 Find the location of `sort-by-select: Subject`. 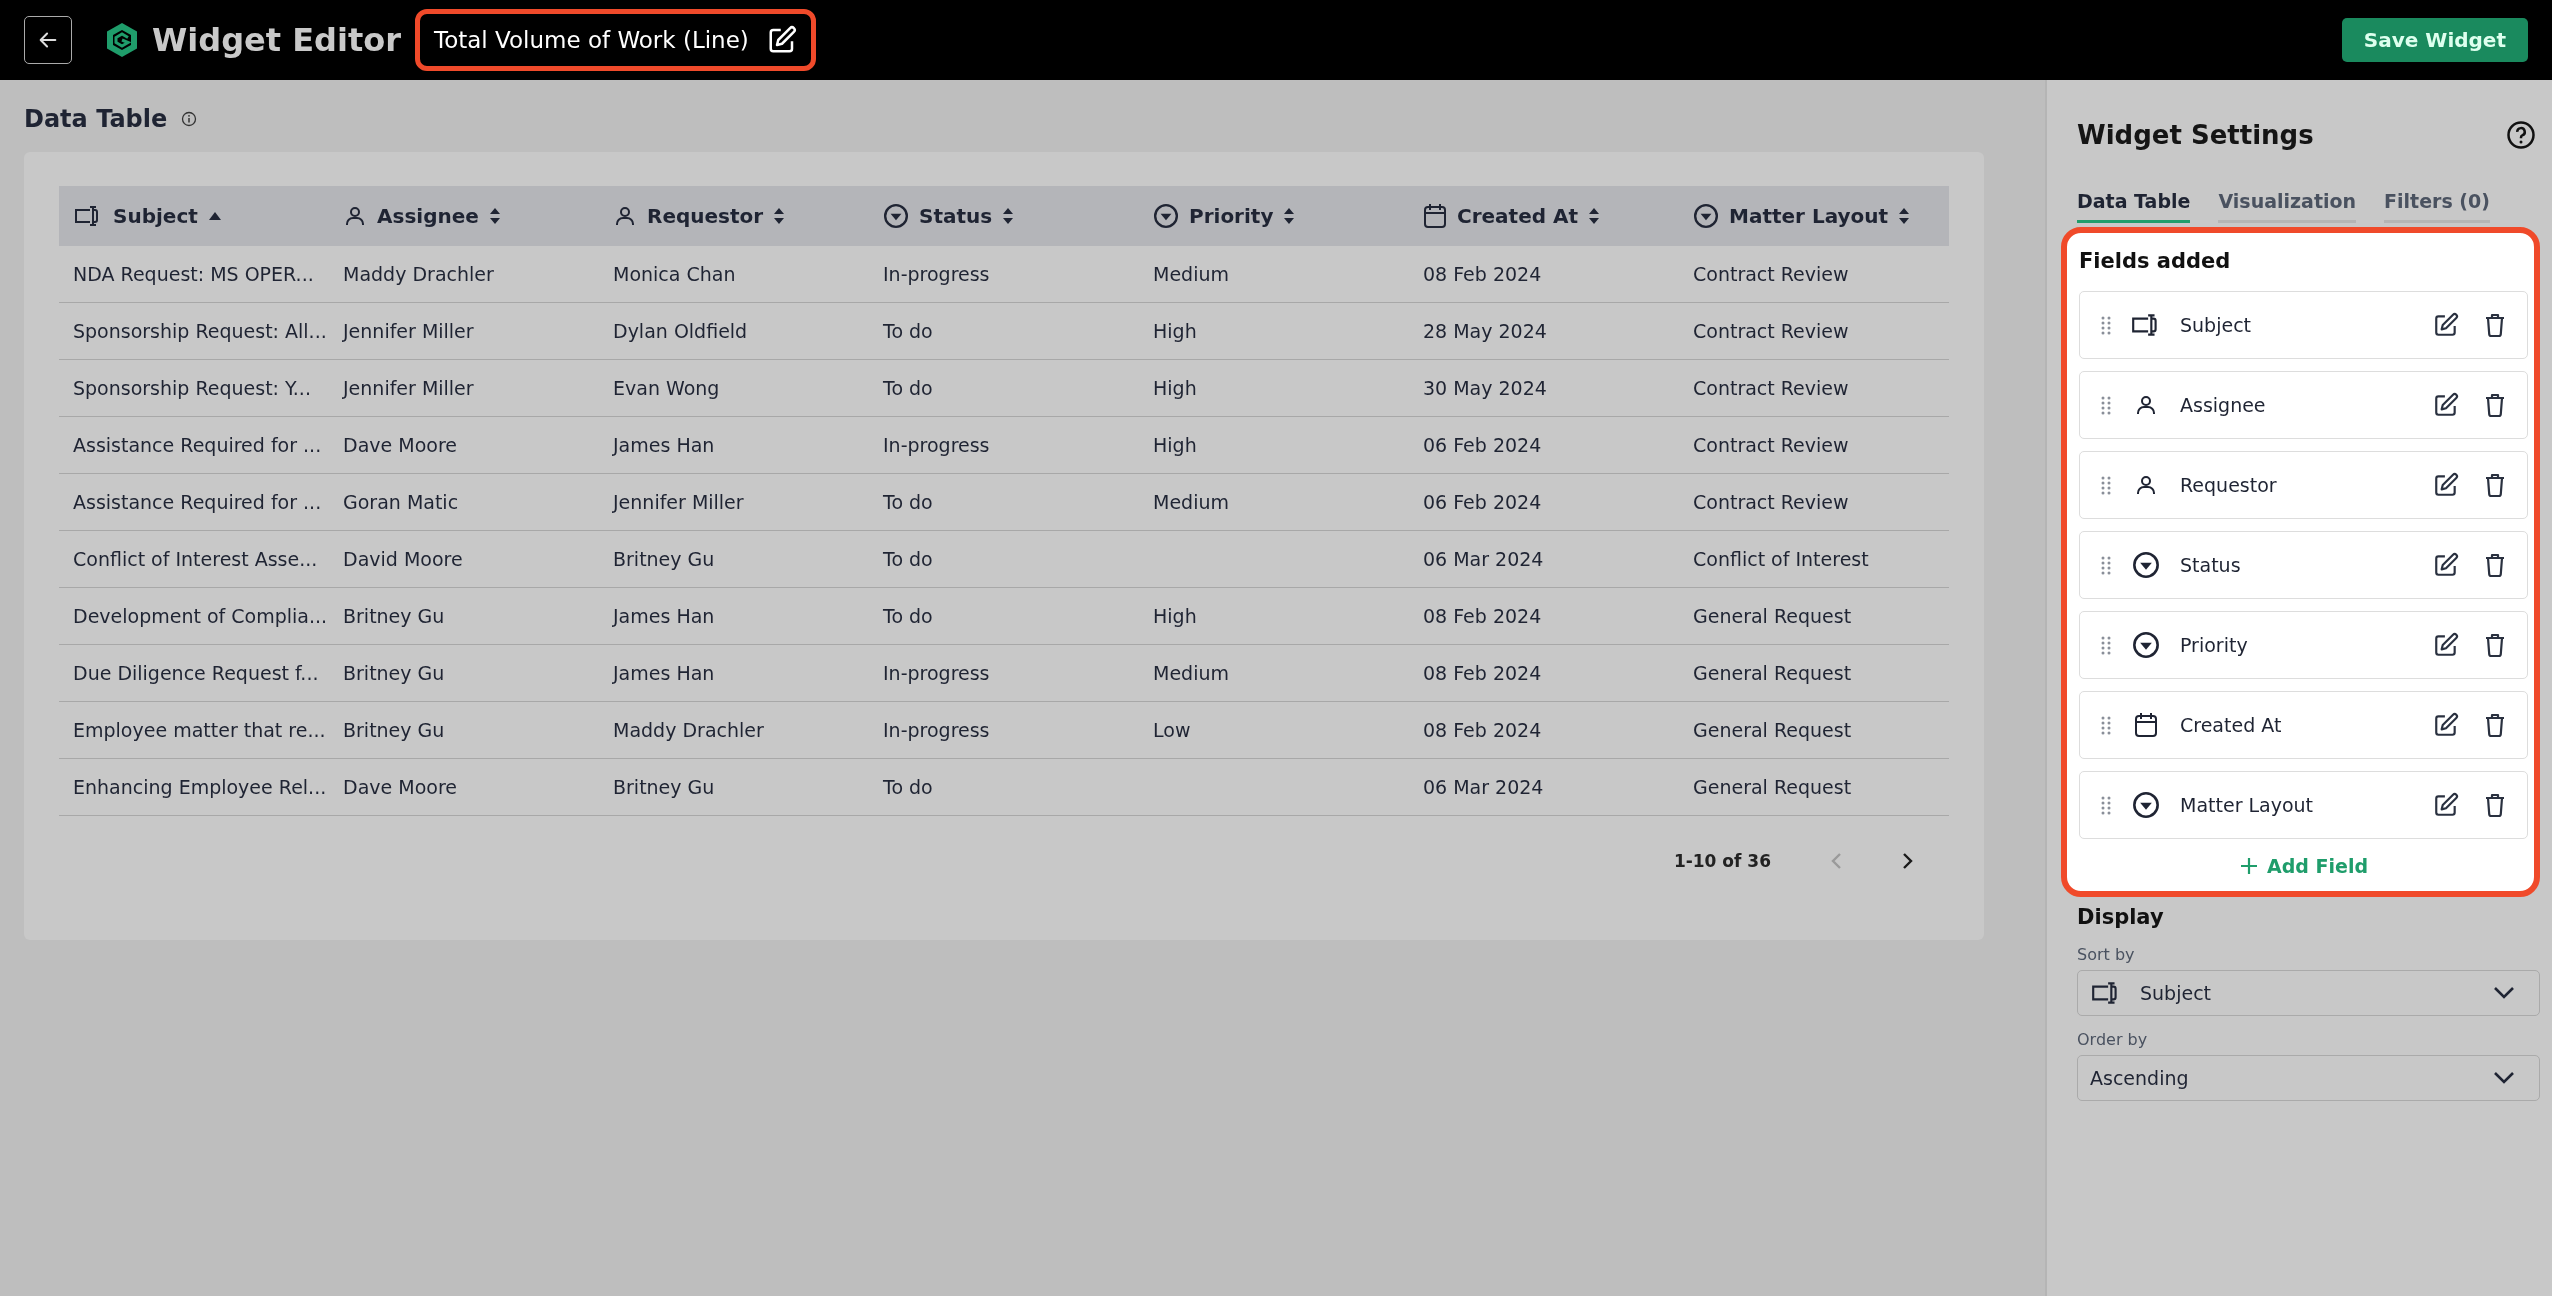

sort-by-select: Subject is located at coordinates (2308, 993).